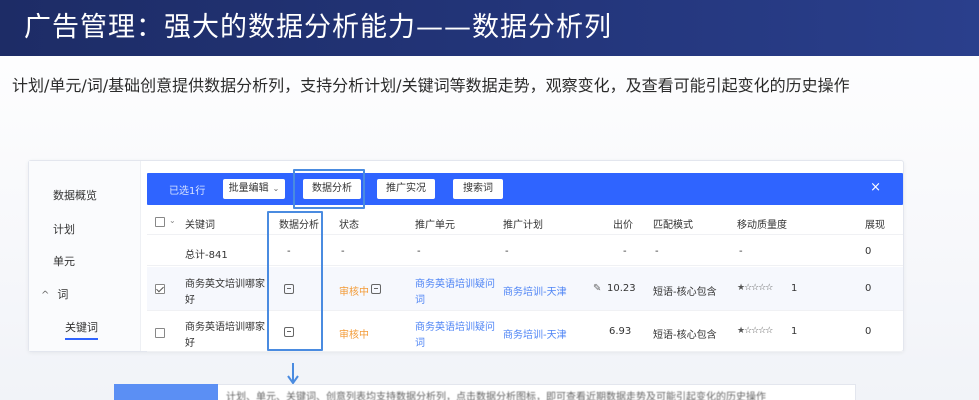  I want to click on keyword-cell: 商务英语培训哪家, so click(225, 327).